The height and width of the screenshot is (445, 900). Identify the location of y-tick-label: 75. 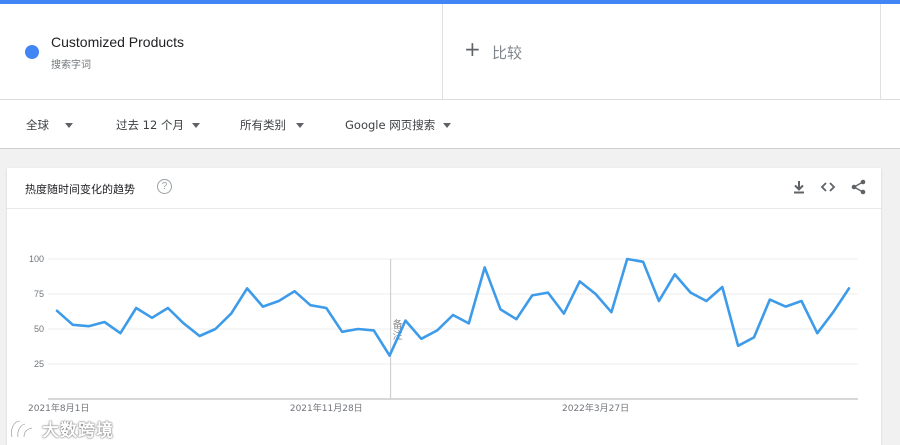
(39, 294).